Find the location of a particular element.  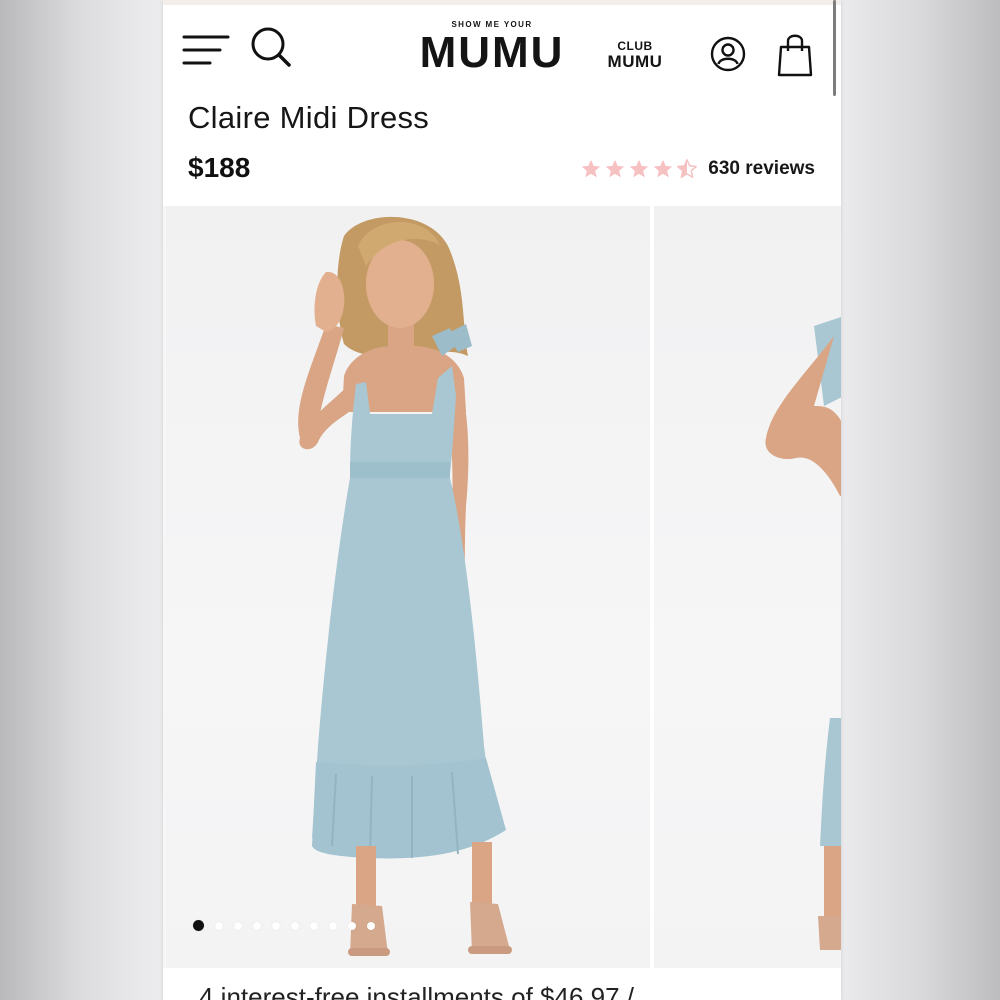

site-header: SHOW ME YOUR MUMU CLUB MUMU is located at coordinates (502, 52).